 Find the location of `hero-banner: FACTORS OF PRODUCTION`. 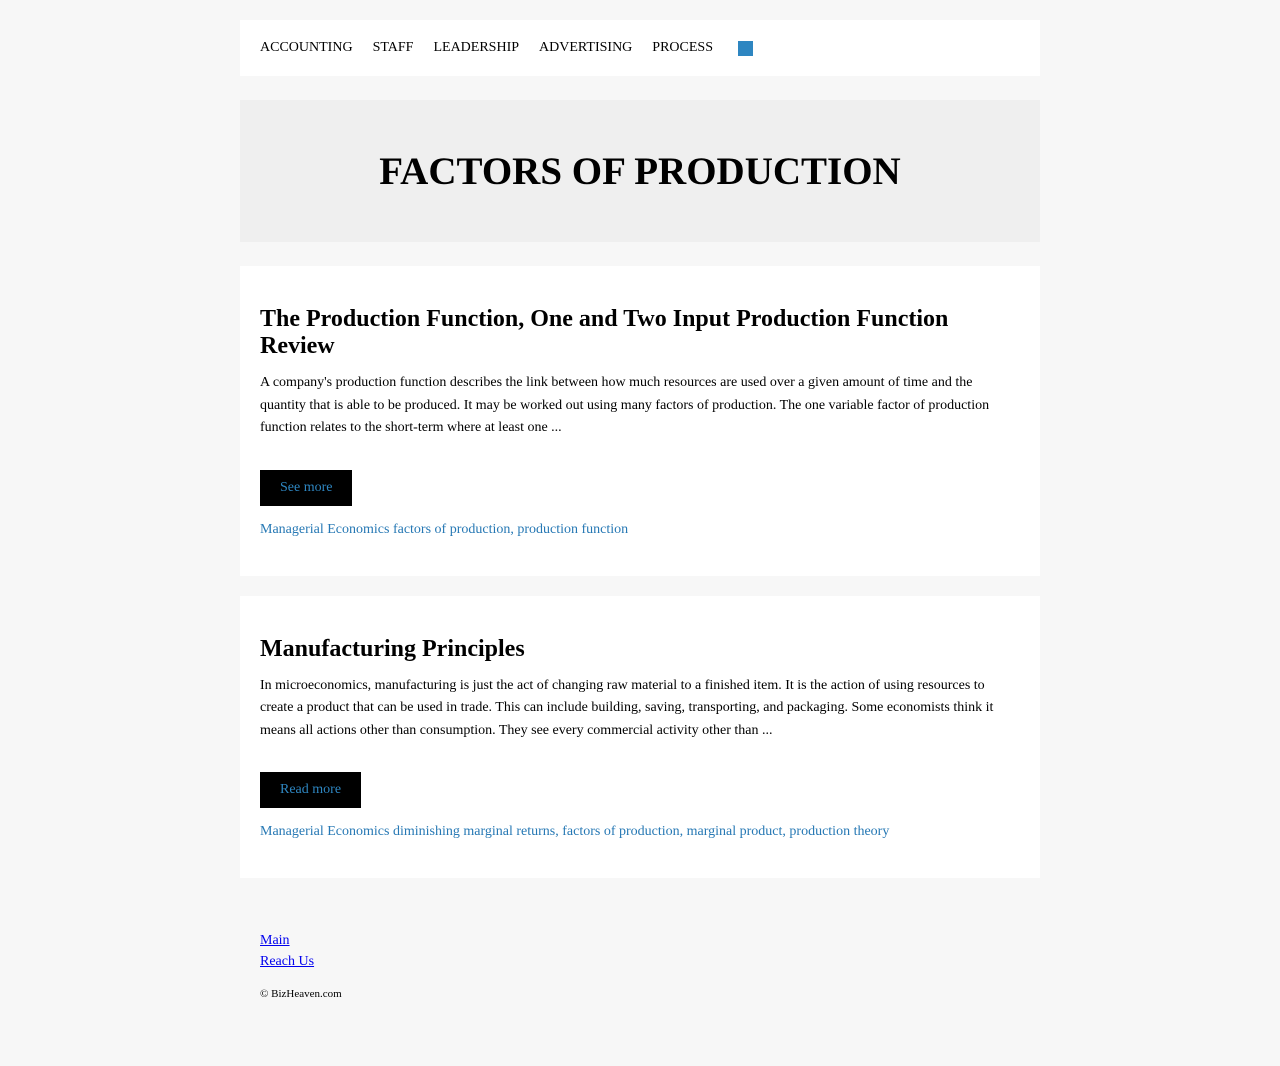

hero-banner: FACTORS OF PRODUCTION is located at coordinates (640, 171).